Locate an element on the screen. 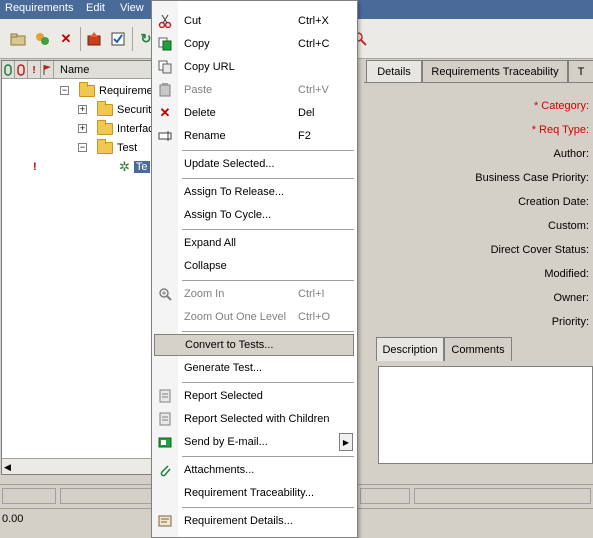  menu-item-delete: ✕ Delete Del is located at coordinates (254, 113).